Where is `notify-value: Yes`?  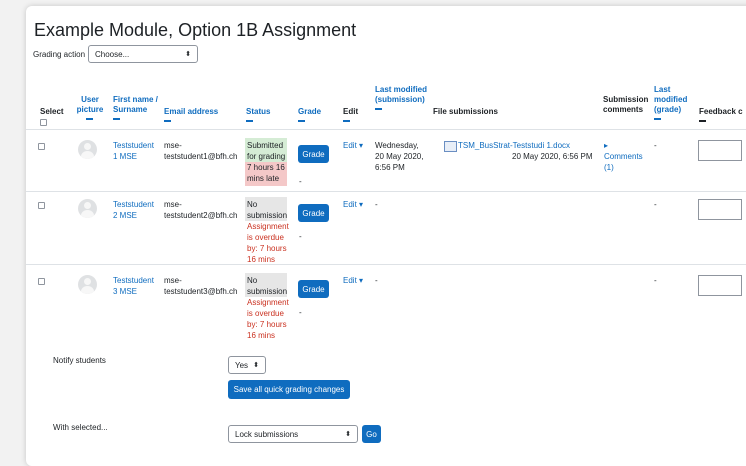
notify-value: Yes is located at coordinates (242, 365).